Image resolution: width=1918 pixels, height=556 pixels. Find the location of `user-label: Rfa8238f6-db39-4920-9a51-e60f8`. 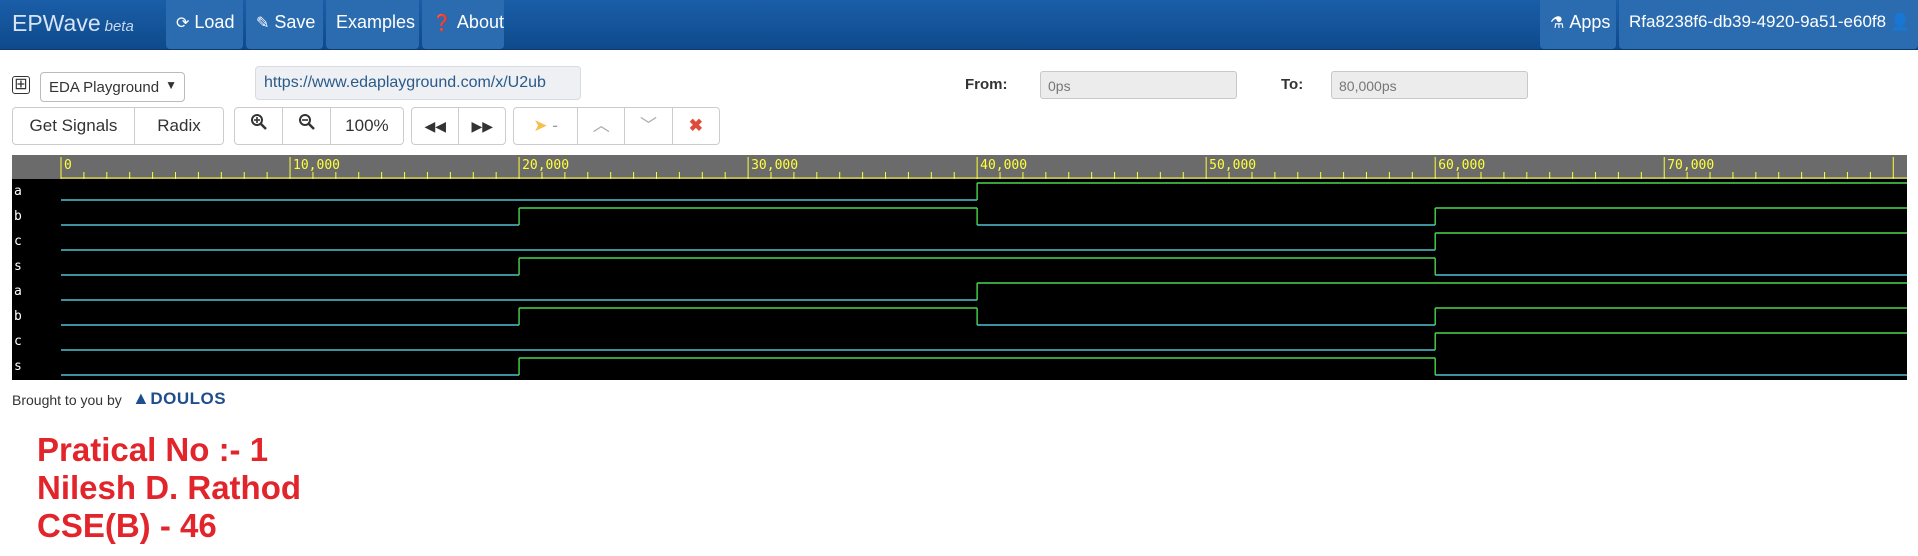

user-label: Rfa8238f6-db39-4920-9a51-e60f8 is located at coordinates (1758, 21).